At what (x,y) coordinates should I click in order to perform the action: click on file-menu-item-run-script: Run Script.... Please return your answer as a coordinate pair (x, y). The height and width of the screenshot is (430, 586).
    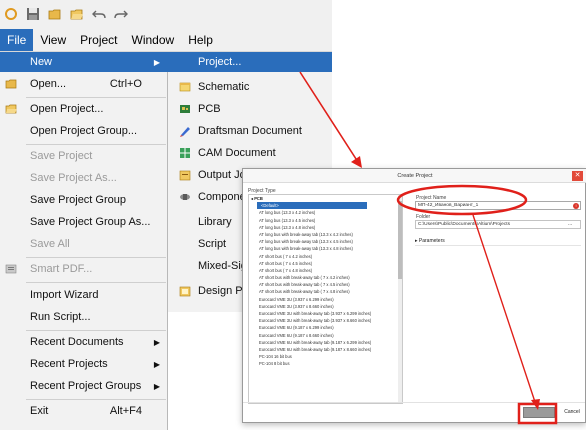
    Looking at the image, I should click on (84, 317).